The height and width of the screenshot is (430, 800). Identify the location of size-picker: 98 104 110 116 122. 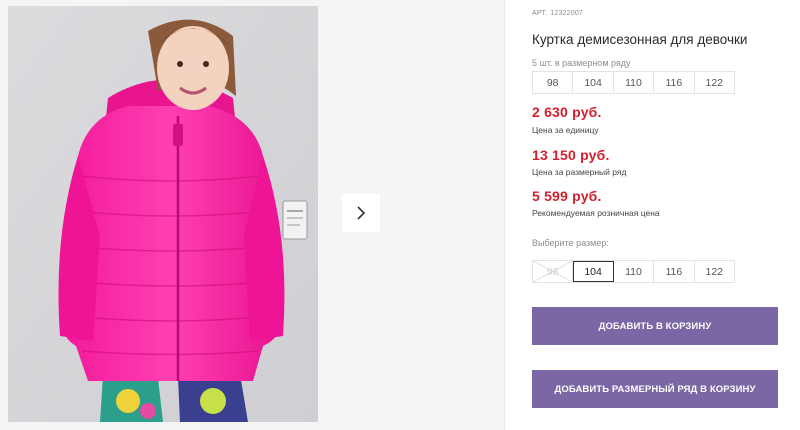
(633, 271).